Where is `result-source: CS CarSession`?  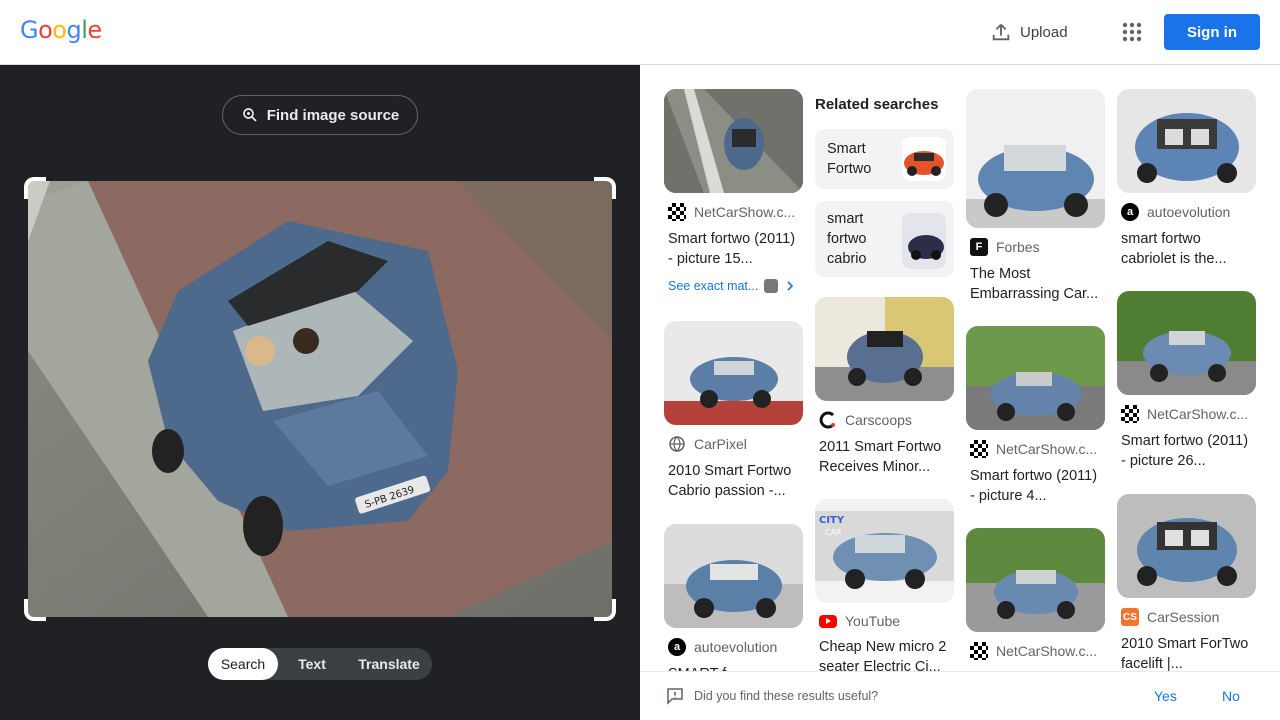 result-source: CS CarSession is located at coordinates (1188, 617).